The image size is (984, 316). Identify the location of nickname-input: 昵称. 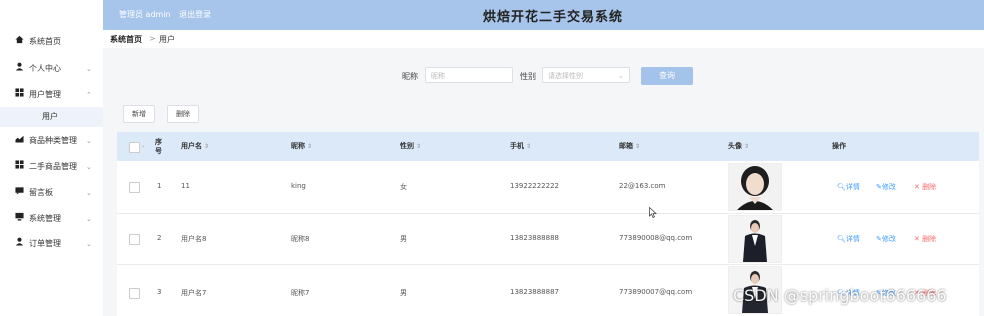
(469, 75).